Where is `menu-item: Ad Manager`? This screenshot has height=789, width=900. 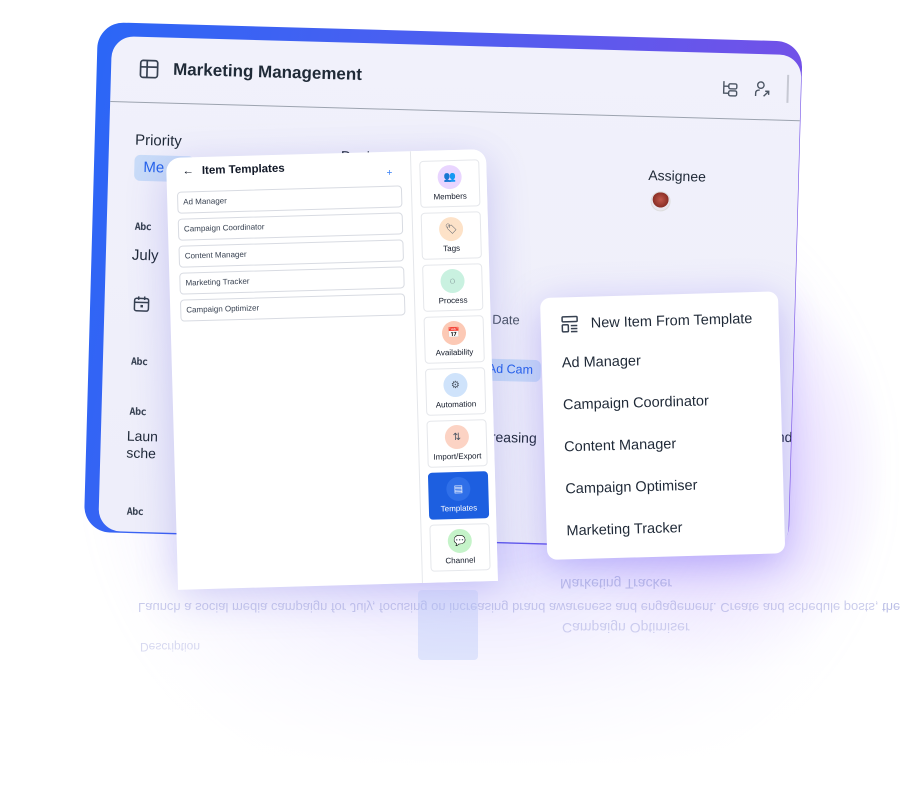 menu-item: Ad Manager is located at coordinates (601, 362).